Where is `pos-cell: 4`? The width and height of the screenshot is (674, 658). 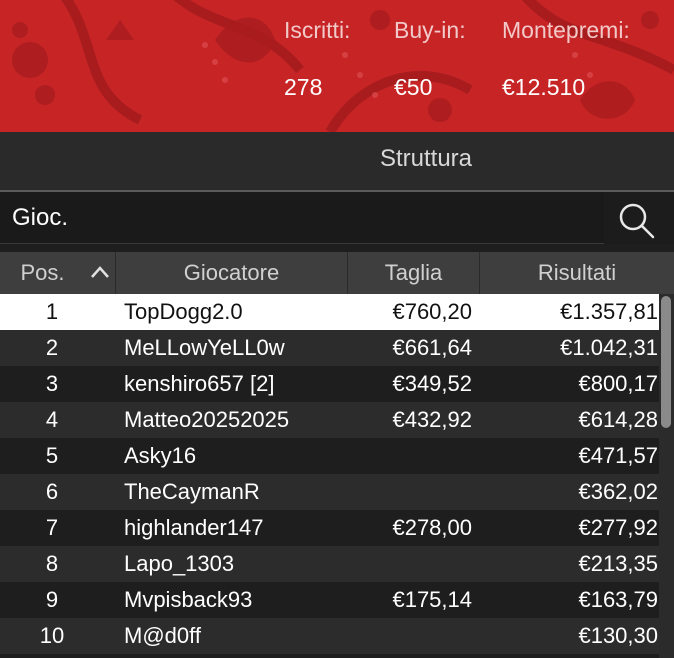
pos-cell: 4 is located at coordinates (52, 419).